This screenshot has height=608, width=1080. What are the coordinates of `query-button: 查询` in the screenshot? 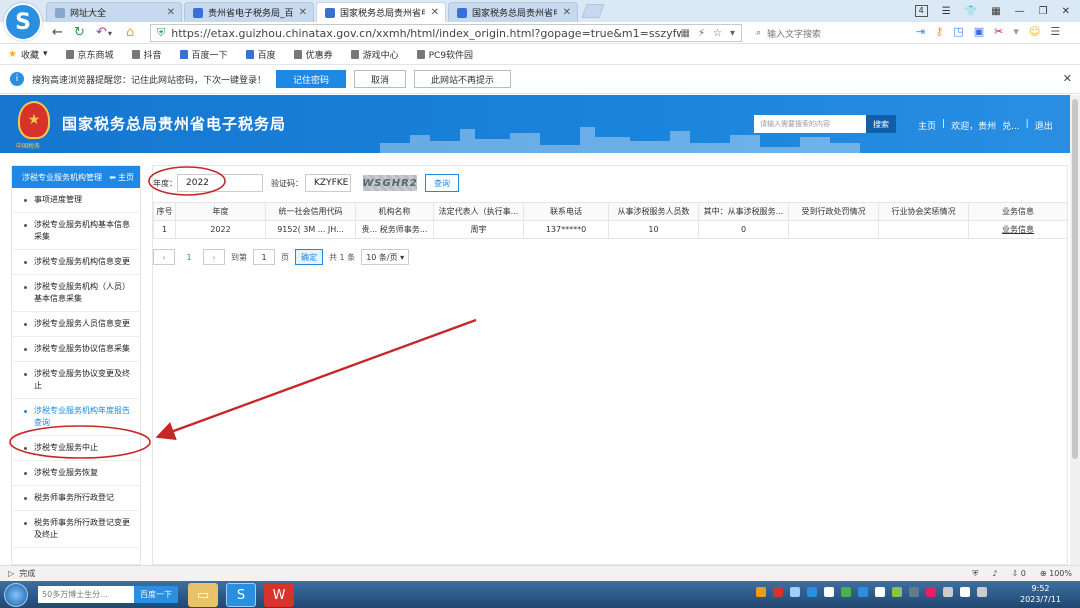 It's located at (442, 183).